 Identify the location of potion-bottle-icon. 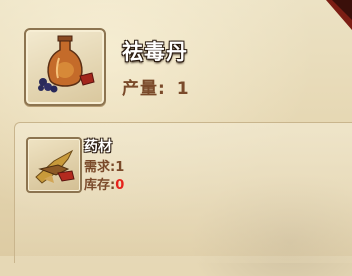
(66, 64).